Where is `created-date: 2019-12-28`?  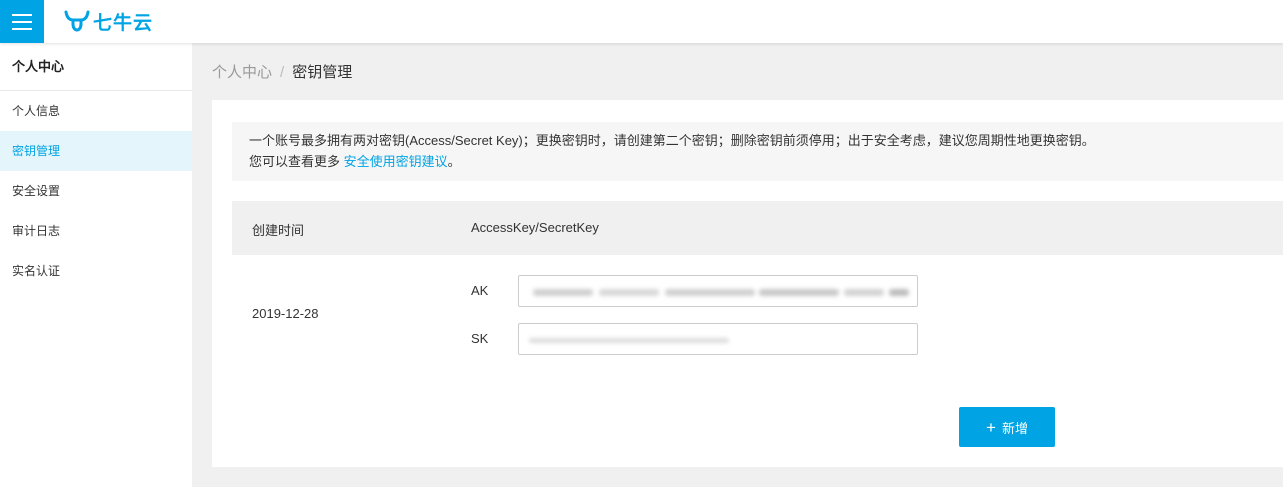
created-date: 2019-12-28 is located at coordinates (285, 313).